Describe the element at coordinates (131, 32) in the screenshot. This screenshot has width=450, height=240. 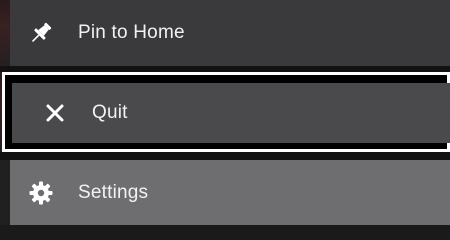
I see `menu-item-label: Pin to Home` at that location.